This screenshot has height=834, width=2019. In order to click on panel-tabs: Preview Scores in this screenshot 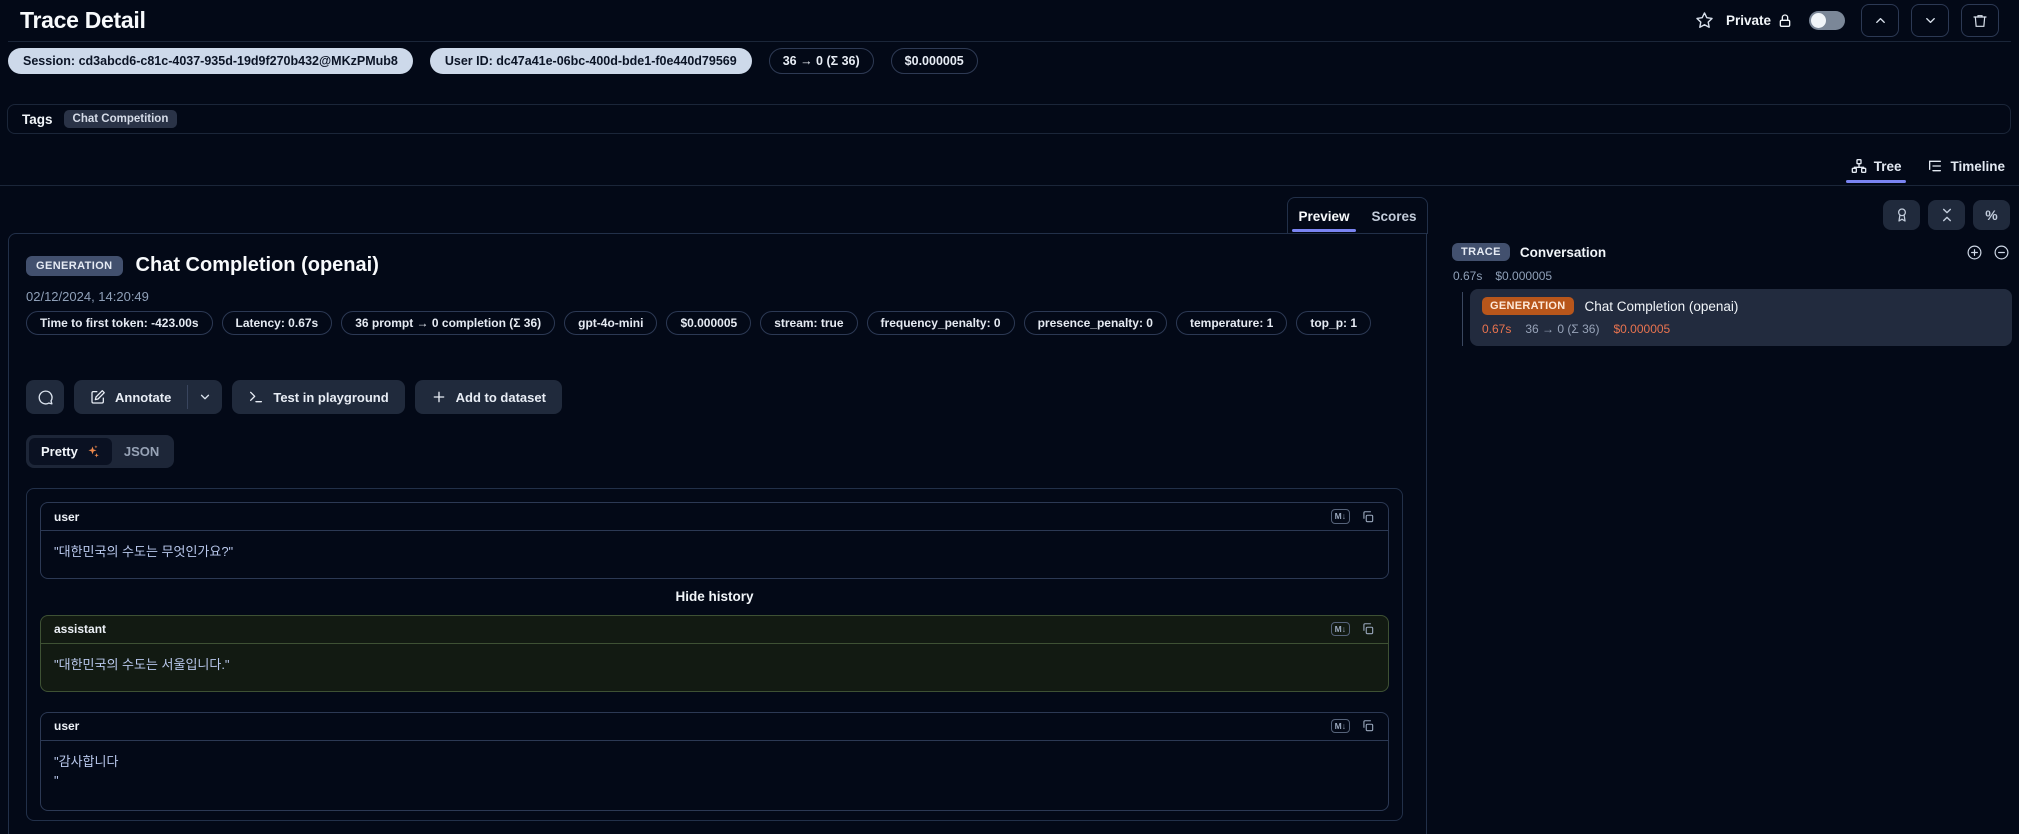, I will do `click(1357, 215)`.